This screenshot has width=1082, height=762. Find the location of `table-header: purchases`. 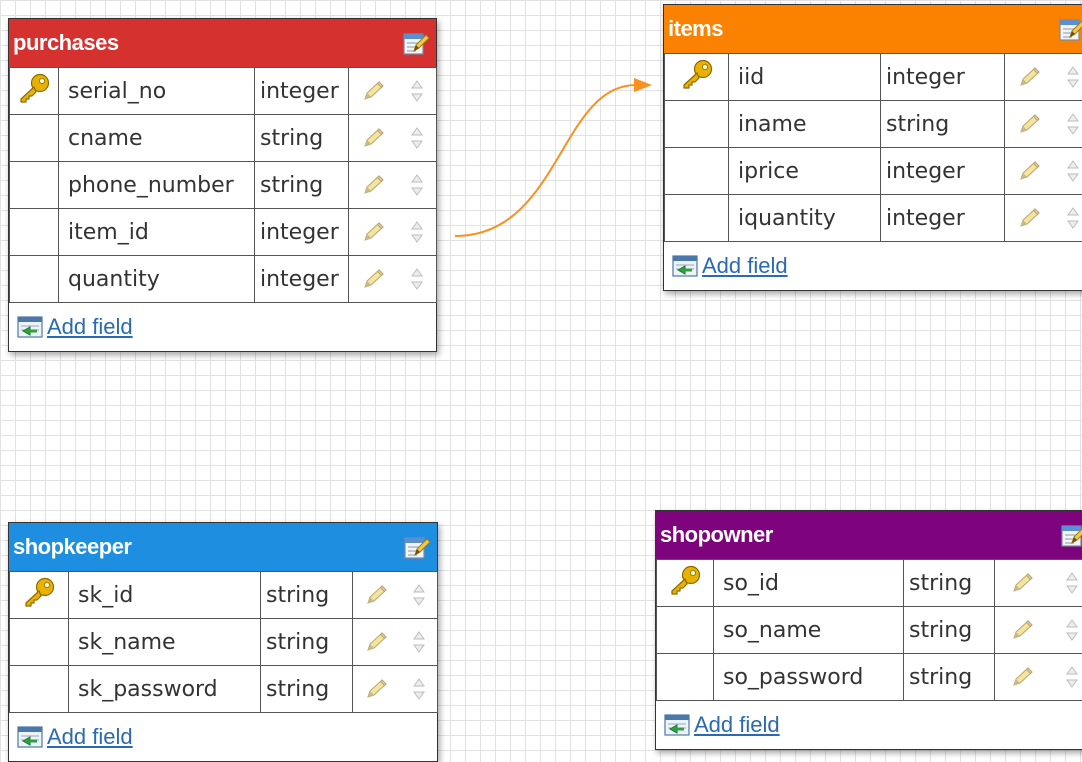

table-header: purchases is located at coordinates (222, 43).